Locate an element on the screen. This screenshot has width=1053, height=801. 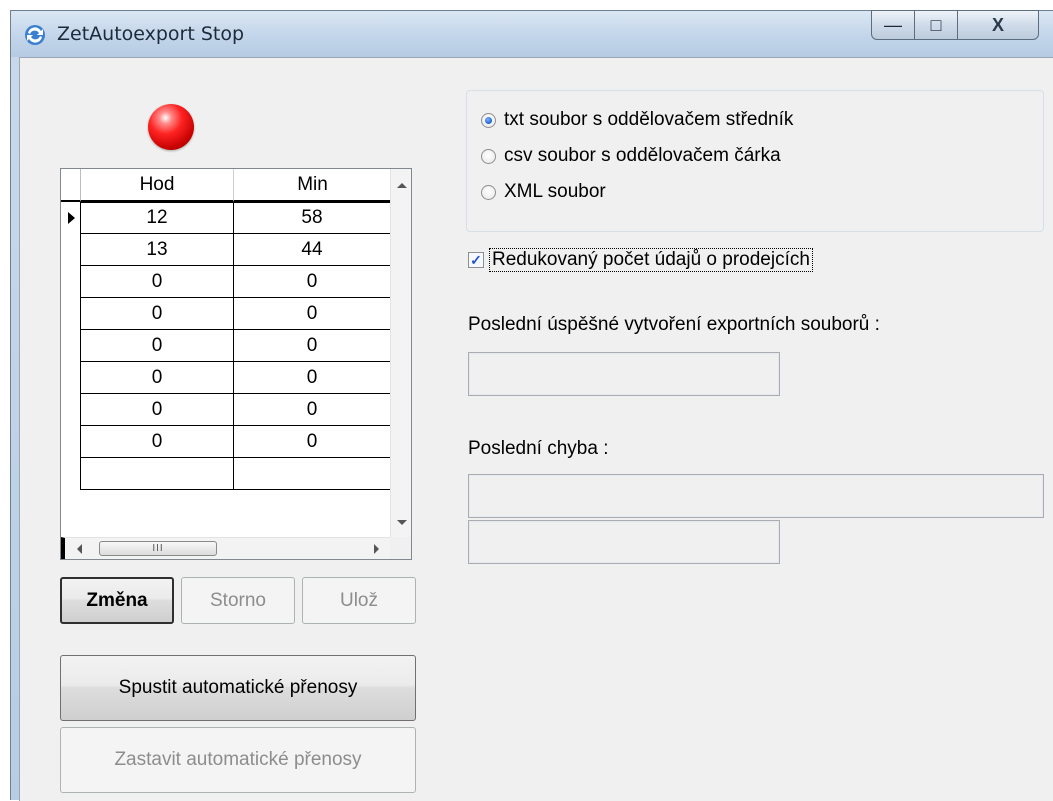
format-option-xml: XML soubor is located at coordinates (543, 192).